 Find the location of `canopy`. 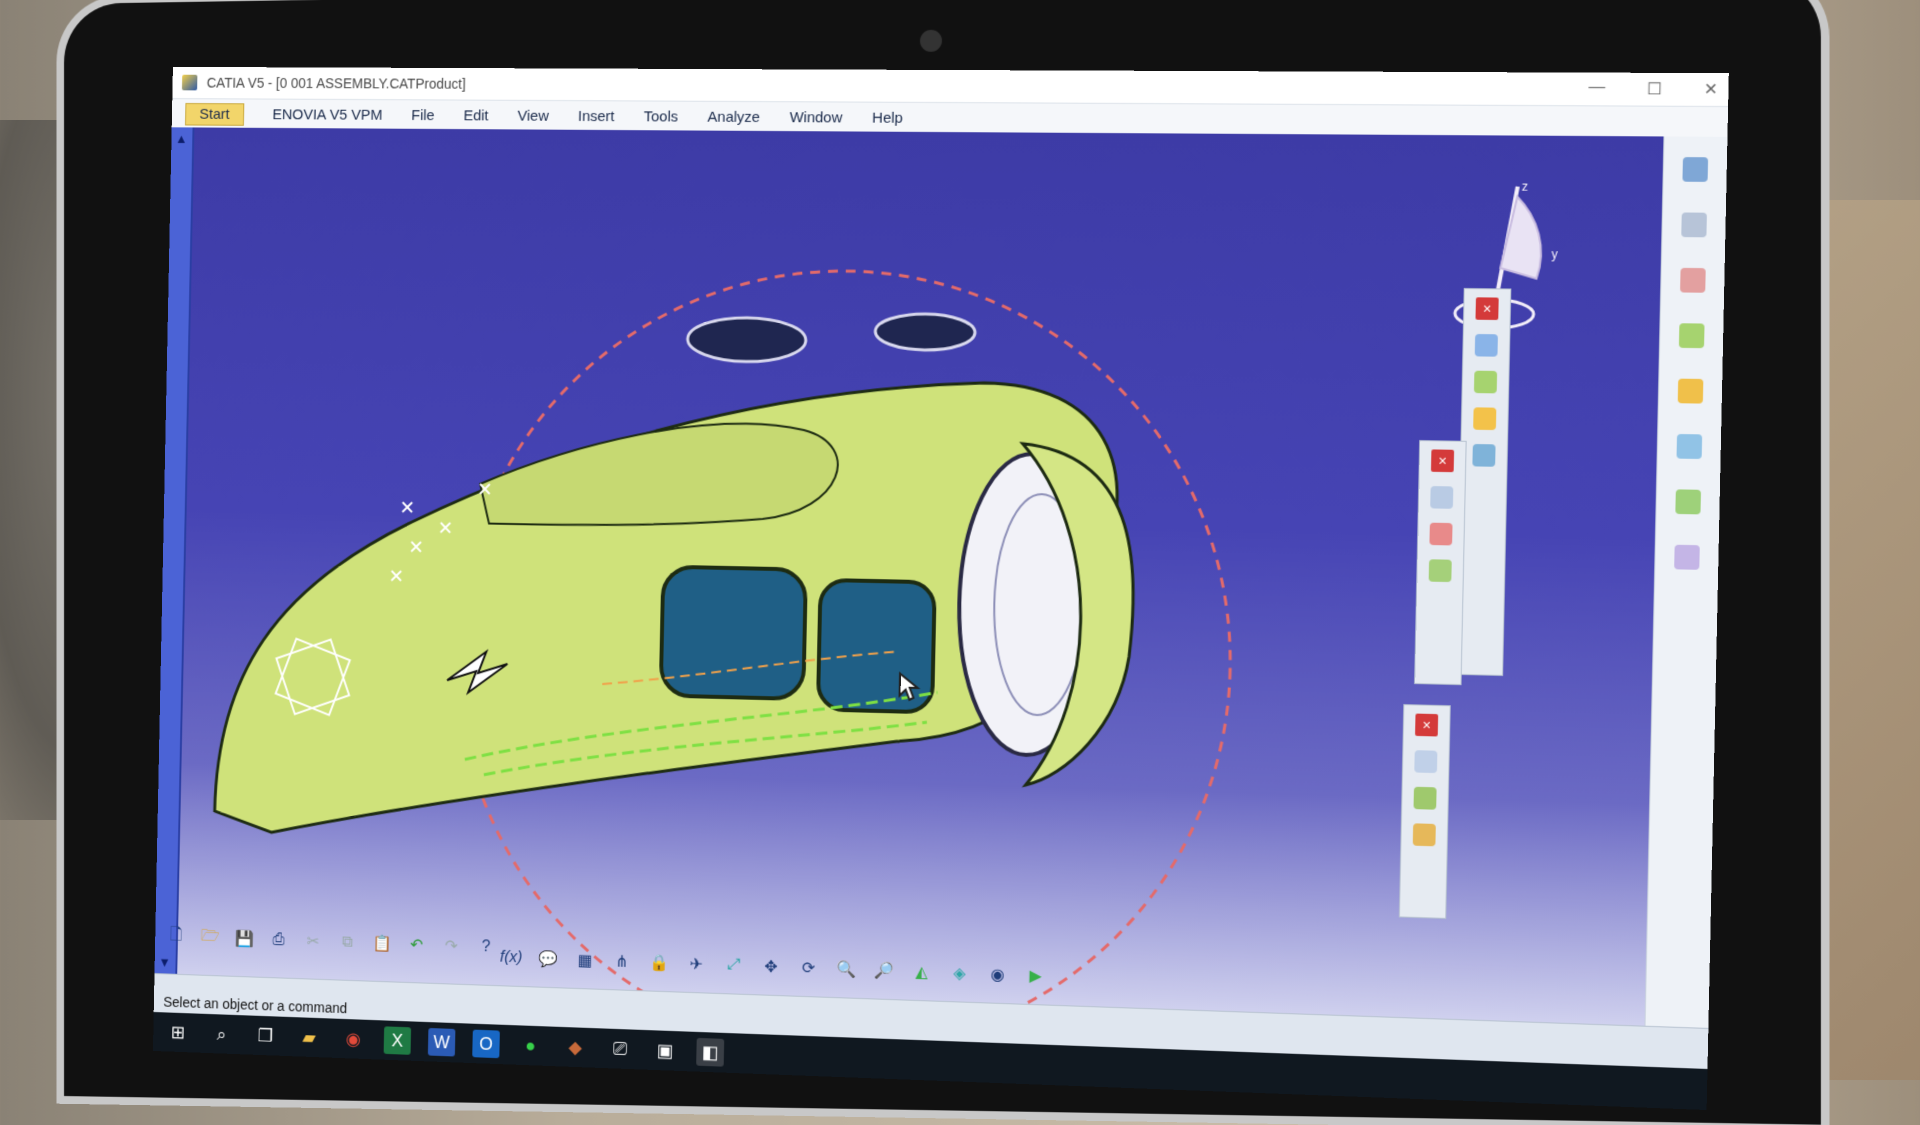

canopy is located at coordinates (658, 475).